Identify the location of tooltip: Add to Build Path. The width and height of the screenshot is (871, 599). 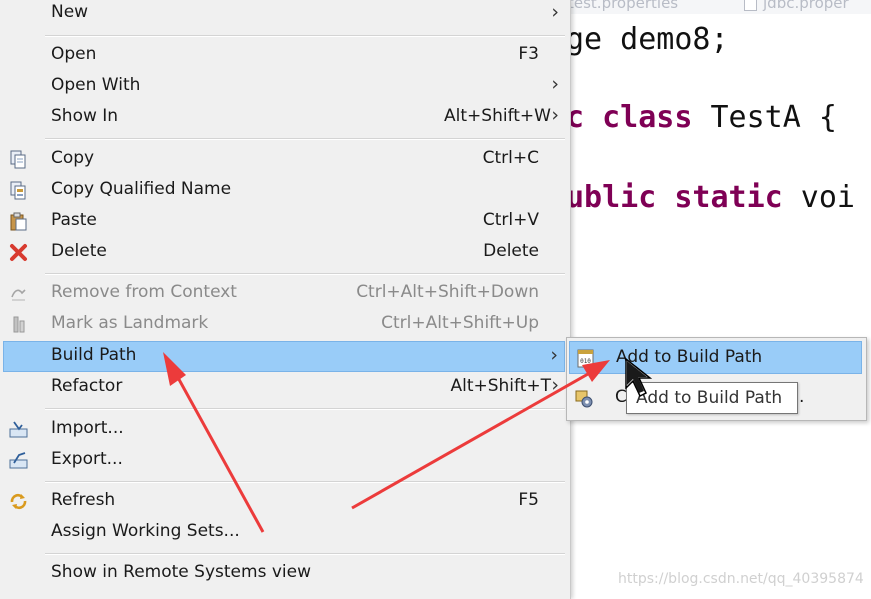
(712, 398).